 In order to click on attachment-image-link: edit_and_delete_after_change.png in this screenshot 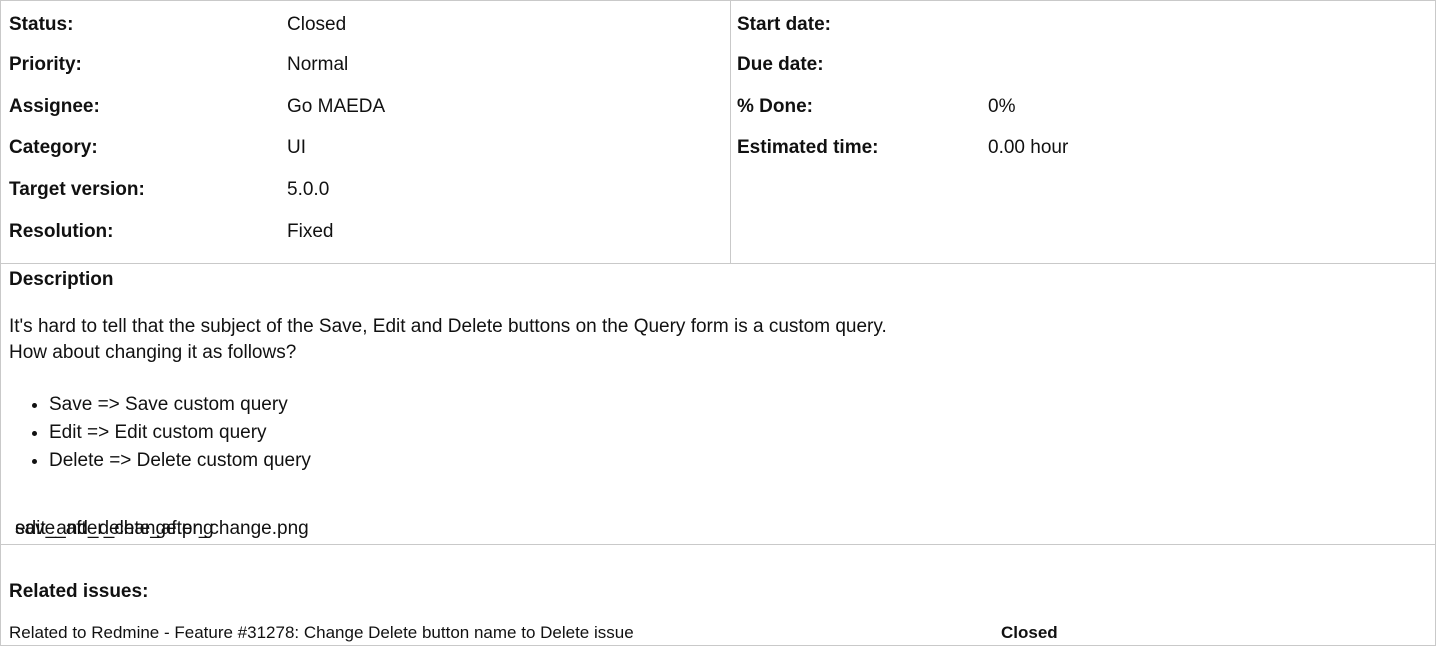, I will do `click(162, 529)`.